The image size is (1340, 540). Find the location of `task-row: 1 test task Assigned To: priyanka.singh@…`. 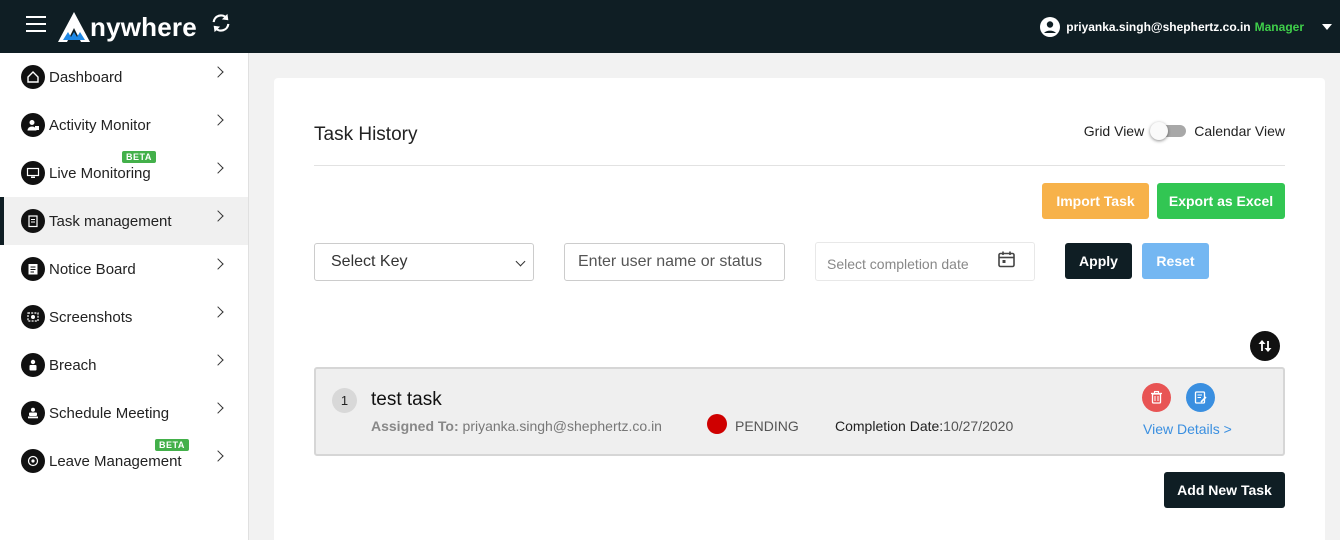

task-row: 1 test task Assigned To: priyanka.singh@… is located at coordinates (799, 411).